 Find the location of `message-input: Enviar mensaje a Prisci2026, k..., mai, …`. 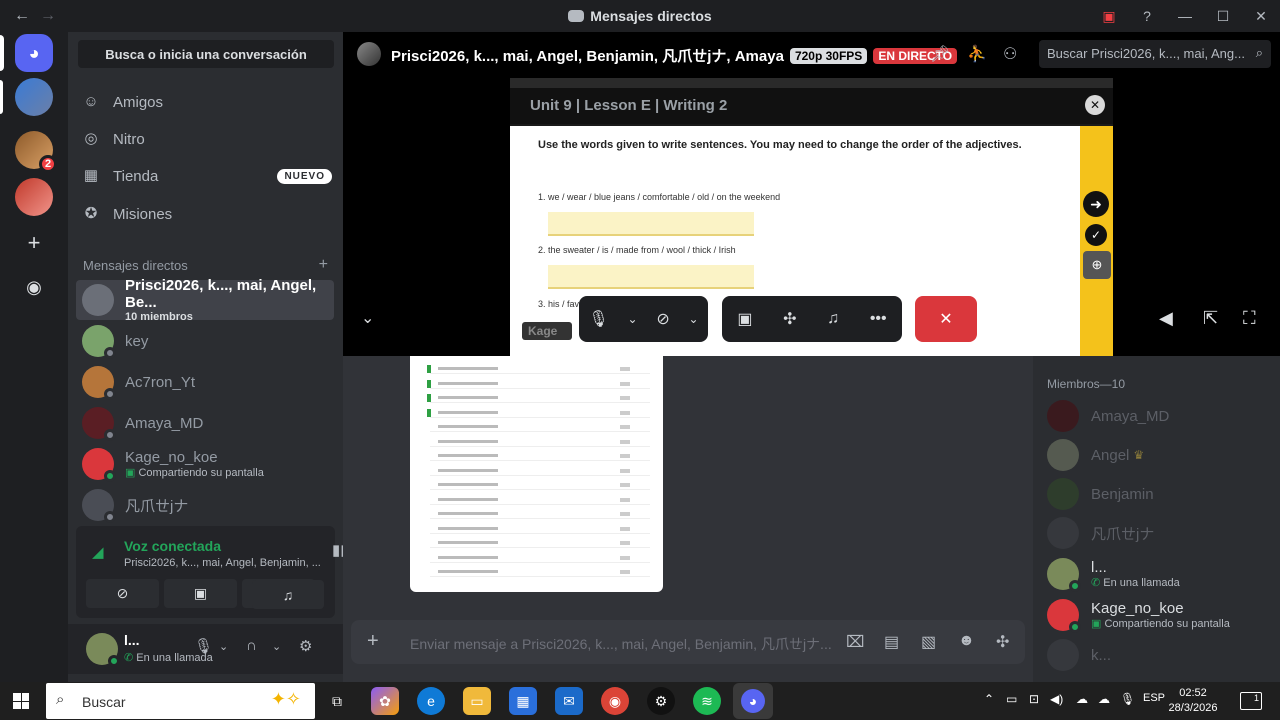

message-input: Enviar mensaje a Prisci2026, k..., mai, … is located at coordinates (621, 644).